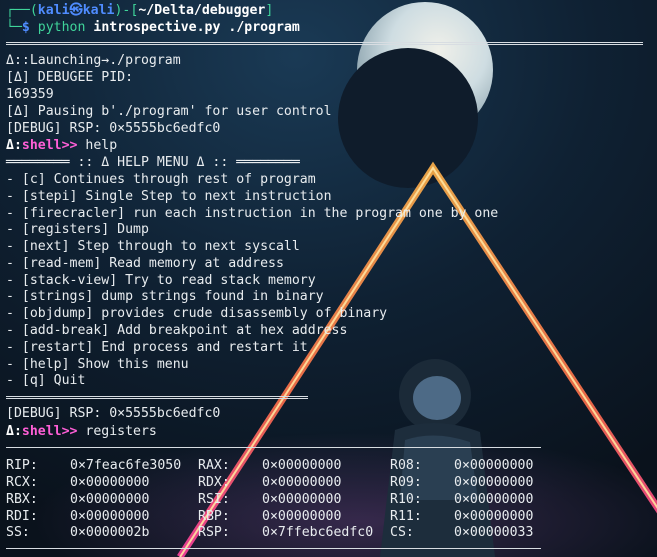 Image resolution: width=657 pixels, height=557 pixels. Describe the element at coordinates (145, 263) in the screenshot. I see `help-item-read-mem: - [read-mem] Read memory at address` at that location.